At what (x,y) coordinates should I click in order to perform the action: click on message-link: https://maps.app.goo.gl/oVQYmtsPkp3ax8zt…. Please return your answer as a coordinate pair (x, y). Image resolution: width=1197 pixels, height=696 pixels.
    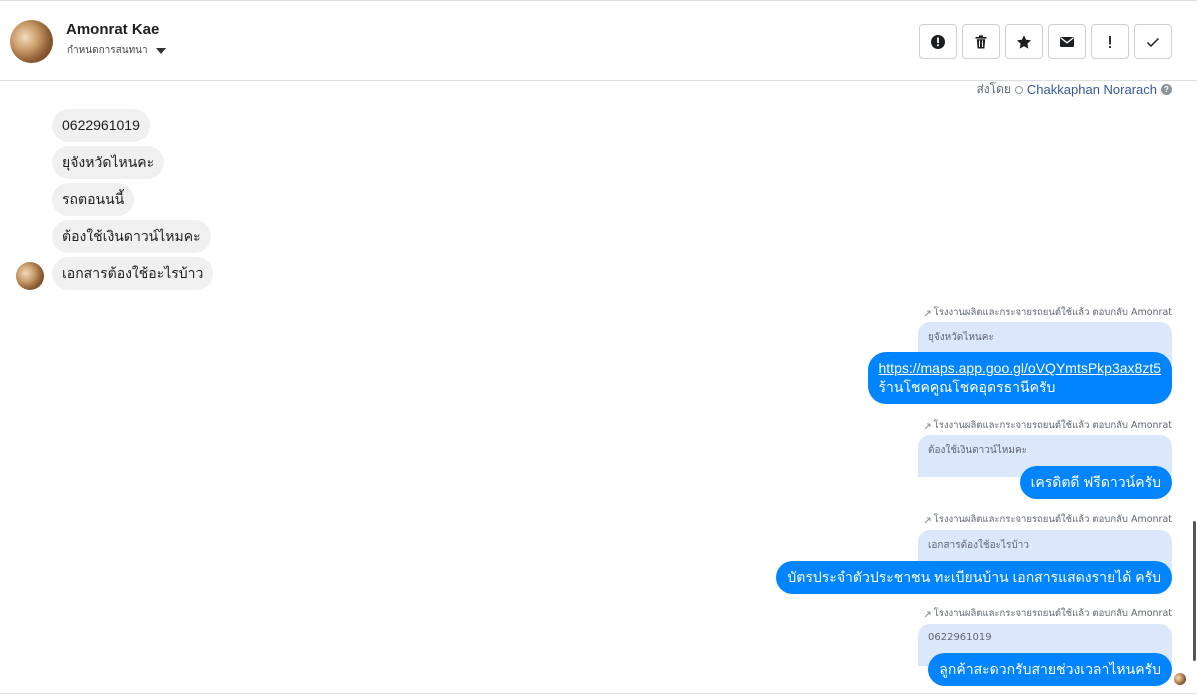
    Looking at the image, I should click on (1020, 368).